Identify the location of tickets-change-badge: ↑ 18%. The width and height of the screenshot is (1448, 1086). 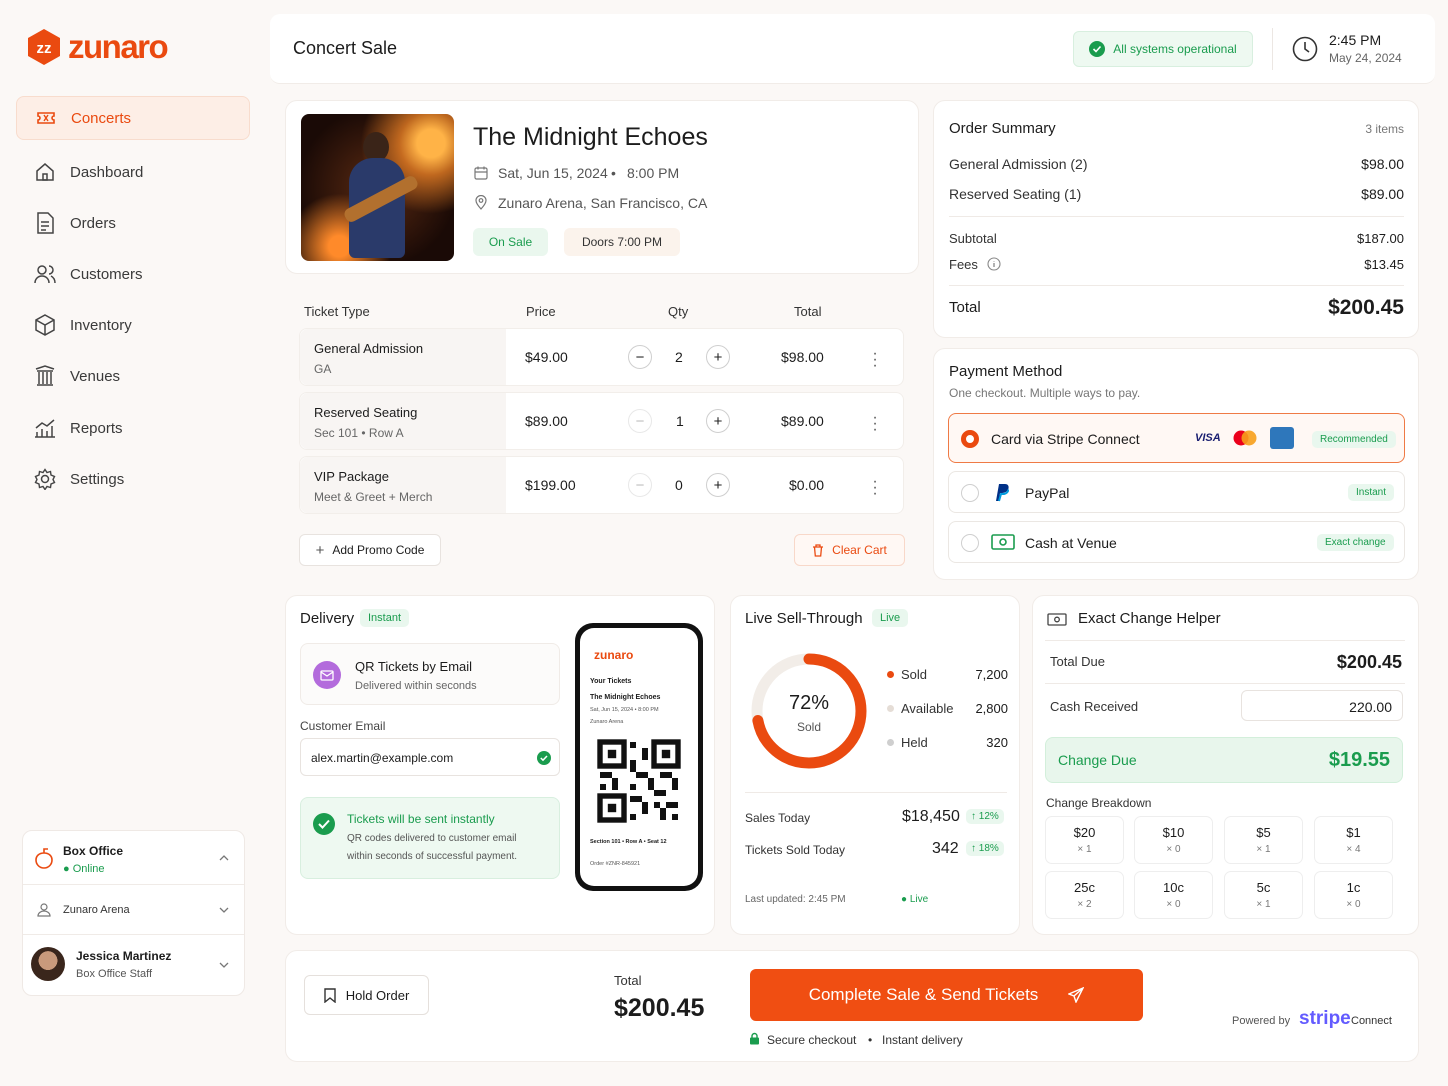
(985, 848).